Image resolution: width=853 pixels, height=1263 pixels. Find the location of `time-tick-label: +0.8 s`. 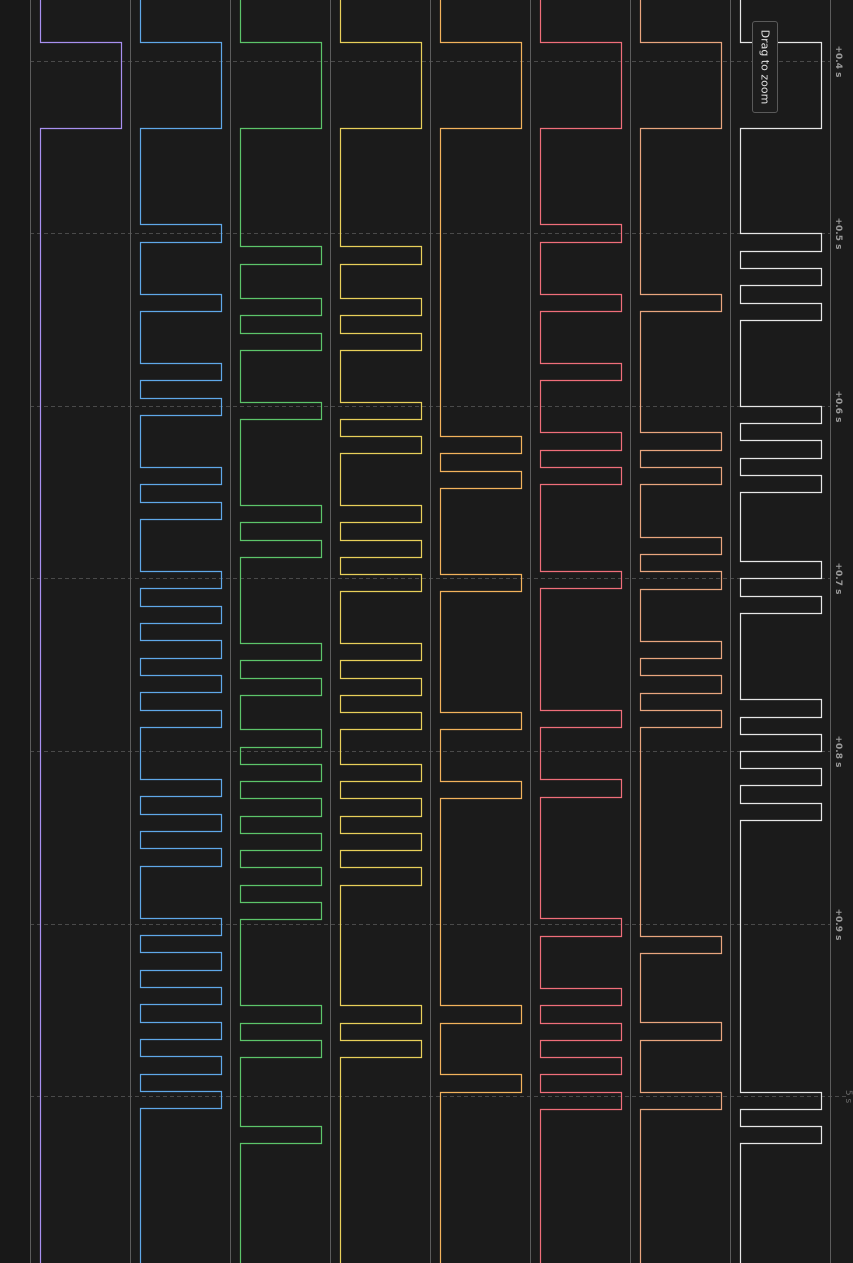

time-tick-label: +0.8 s is located at coordinates (838, 752).